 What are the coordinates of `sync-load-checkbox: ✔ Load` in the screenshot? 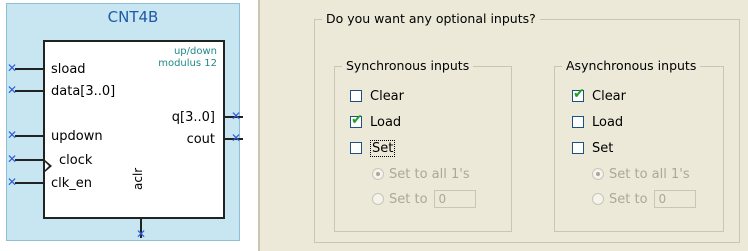 It's located at (376, 121).